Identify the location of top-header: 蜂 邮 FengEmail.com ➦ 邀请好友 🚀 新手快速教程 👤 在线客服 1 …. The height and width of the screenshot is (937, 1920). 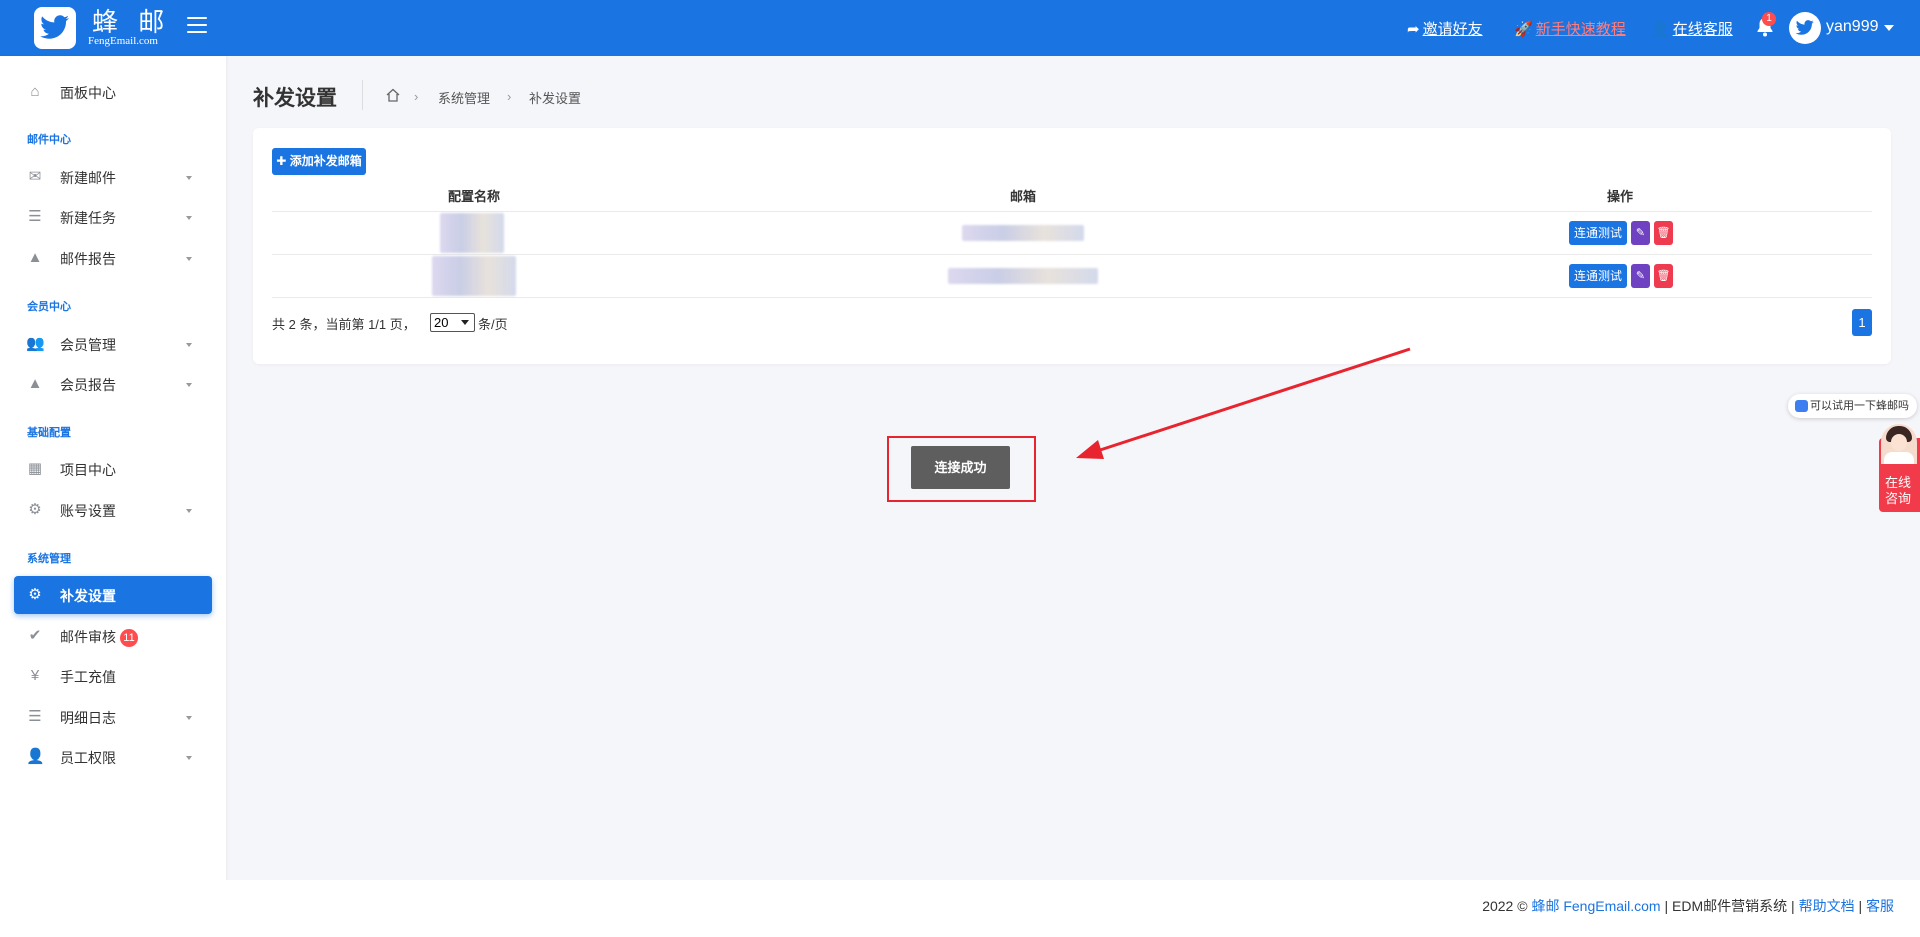
(960, 28).